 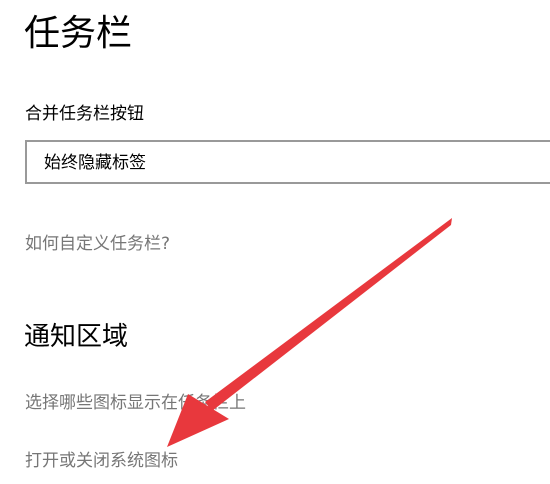 I want to click on combine-taskbar-buttons-label: 合并任务栏按钮, so click(x=84, y=114).